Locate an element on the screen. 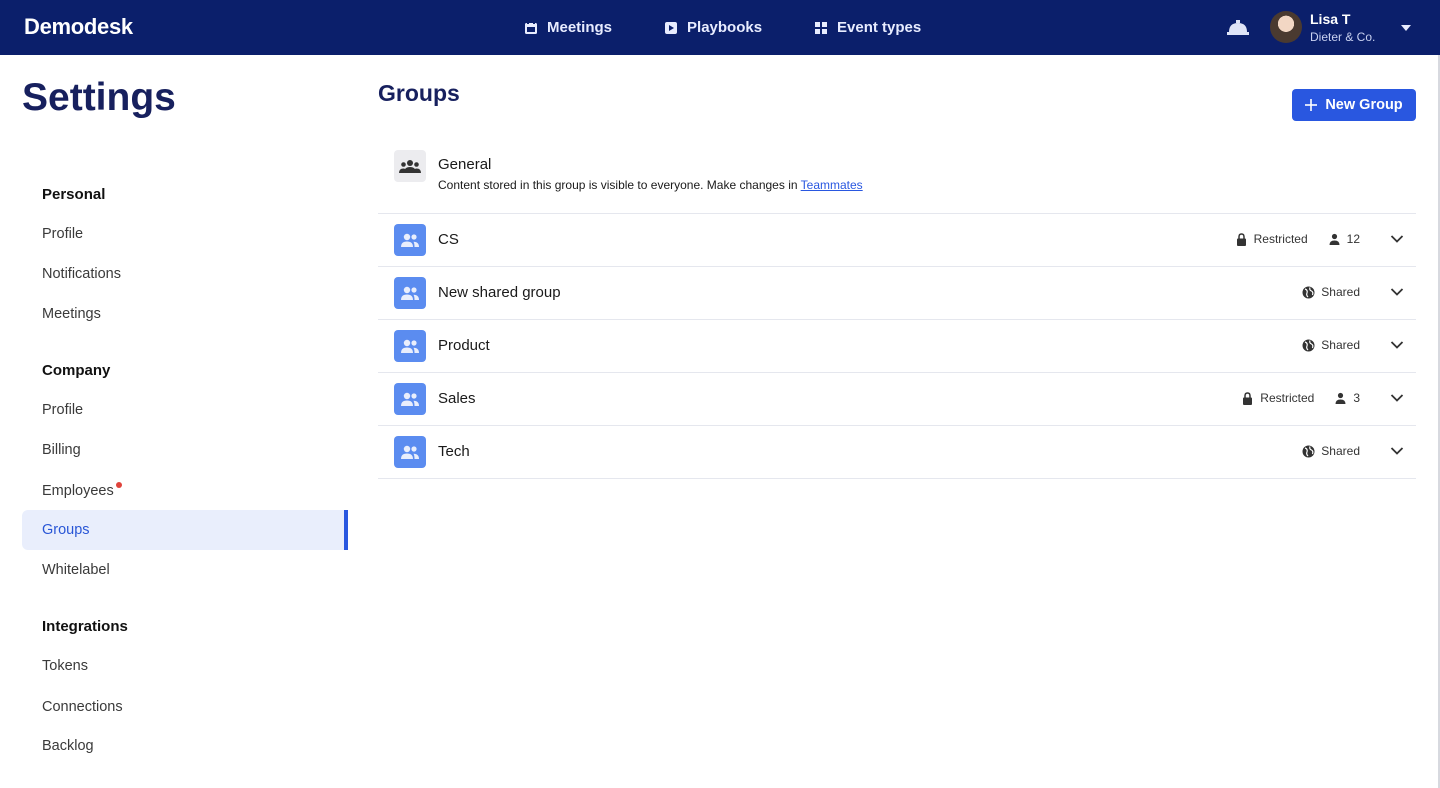 The image size is (1440, 788). sidebar-item-employees: Employees is located at coordinates (185, 491).